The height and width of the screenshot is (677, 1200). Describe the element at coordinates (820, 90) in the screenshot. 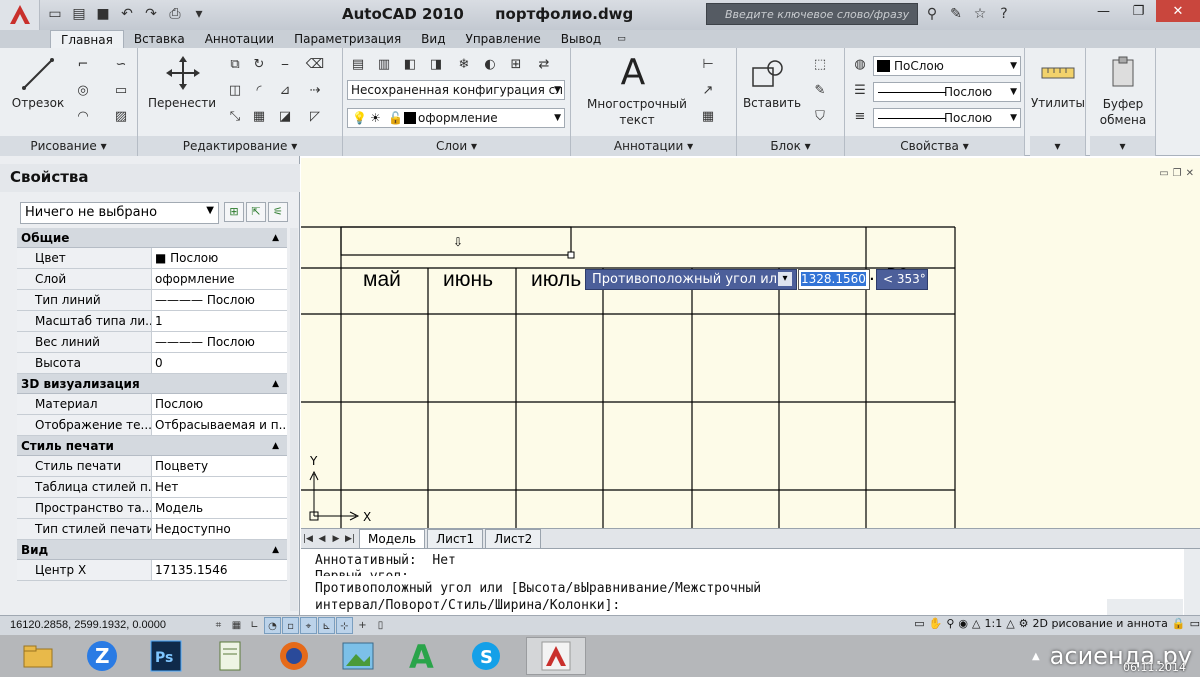

I see `edit-block-icon: ✎` at that location.